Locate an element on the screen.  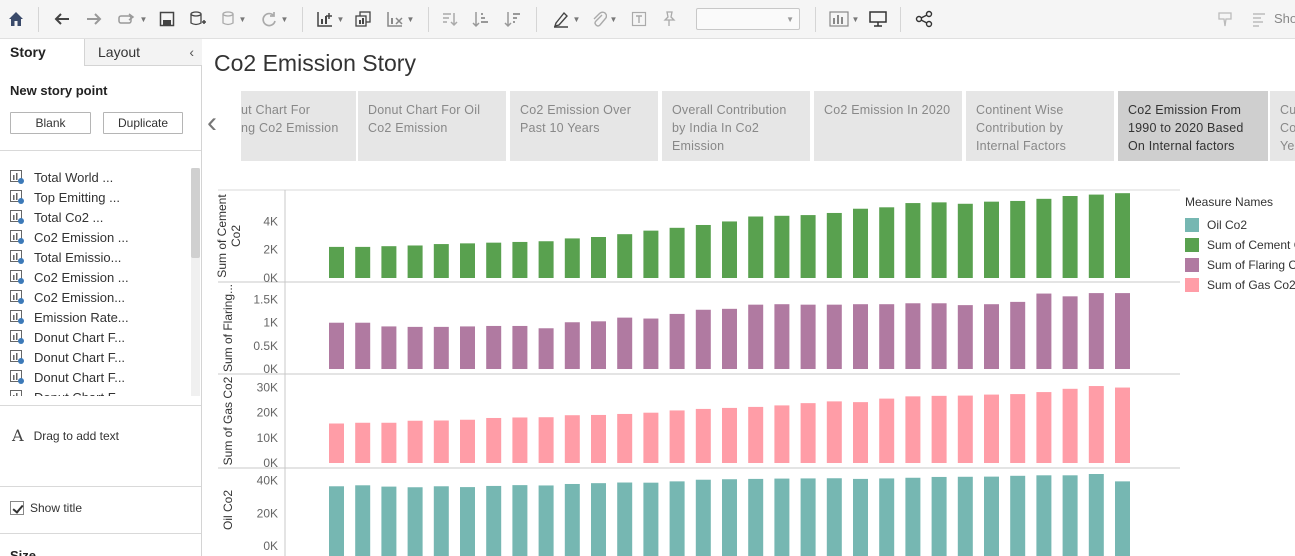
presentation-icon is located at coordinates (878, 19).